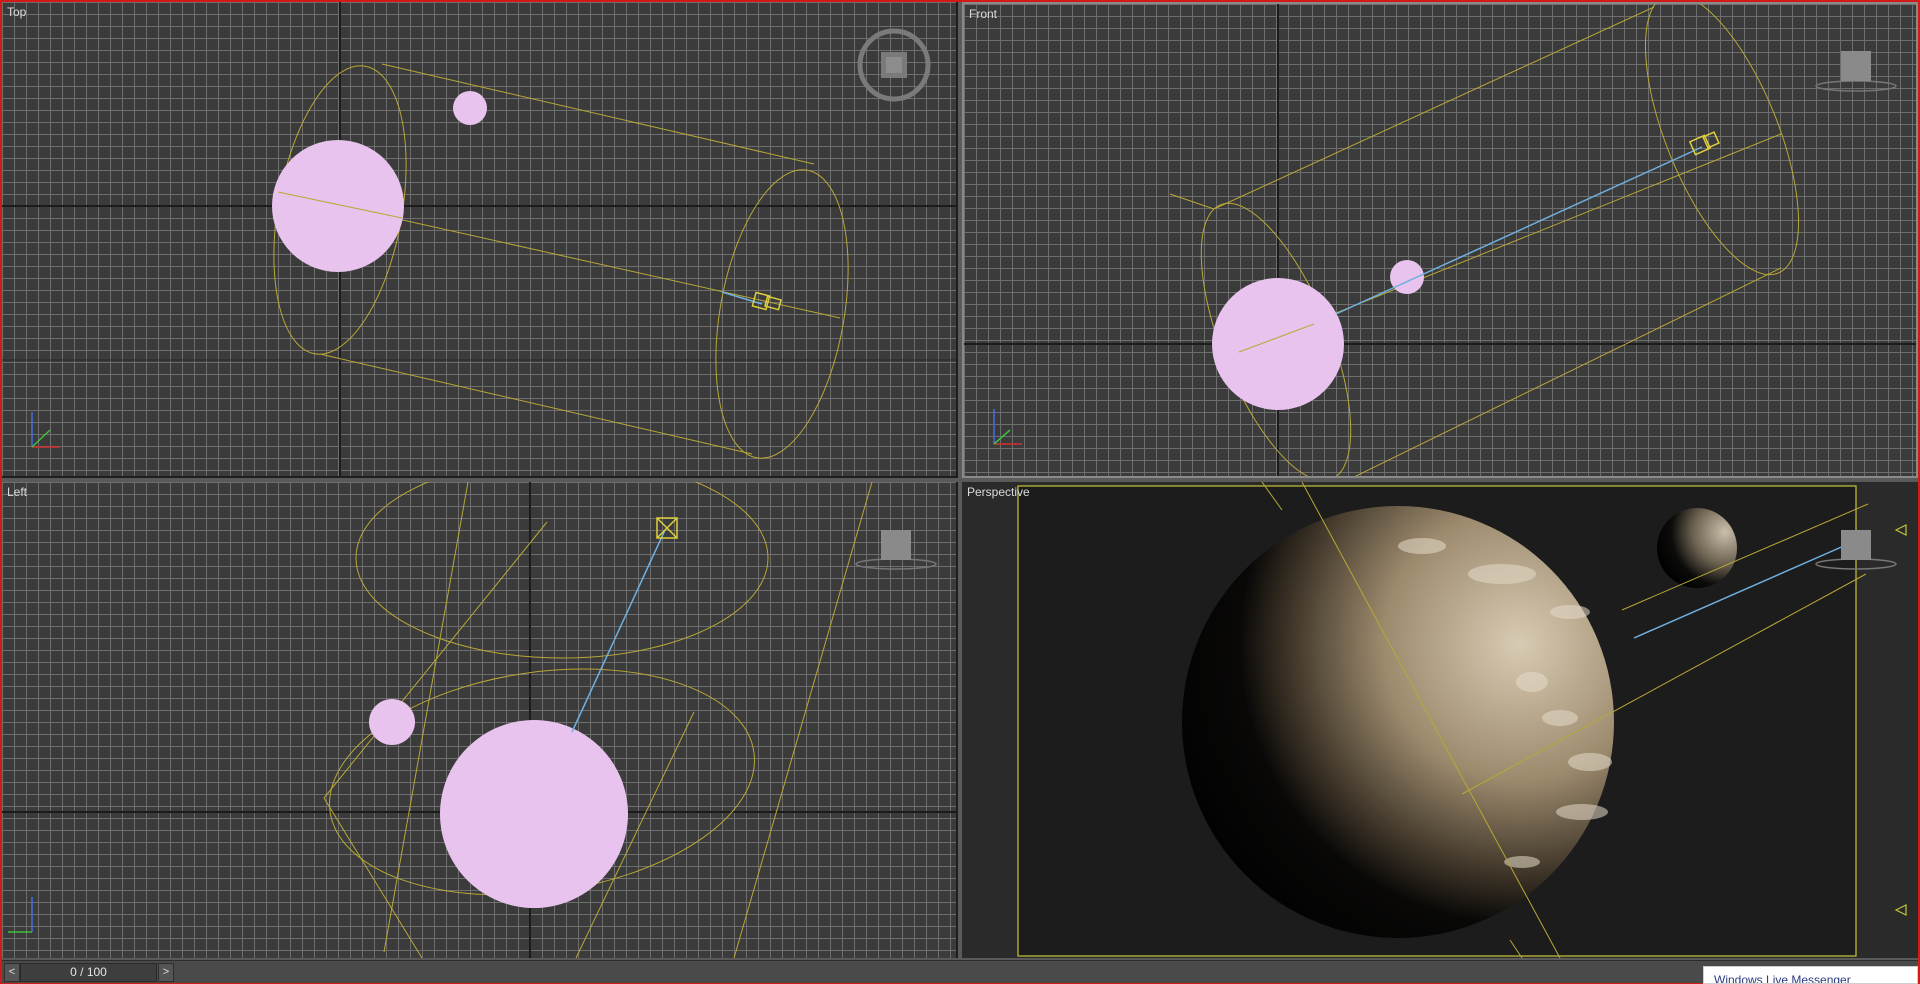 Image resolution: width=1920 pixels, height=984 pixels. I want to click on previous-frame-button: <, so click(12, 972).